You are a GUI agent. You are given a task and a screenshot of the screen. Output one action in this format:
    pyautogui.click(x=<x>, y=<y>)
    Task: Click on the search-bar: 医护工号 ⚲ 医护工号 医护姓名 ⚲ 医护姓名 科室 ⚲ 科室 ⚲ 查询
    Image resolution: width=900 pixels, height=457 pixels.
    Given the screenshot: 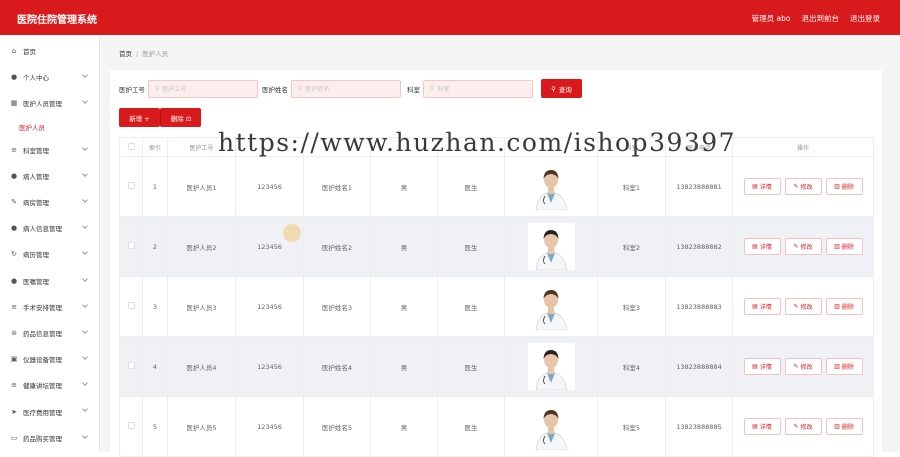 What is the action you would take?
    pyautogui.click(x=350, y=88)
    